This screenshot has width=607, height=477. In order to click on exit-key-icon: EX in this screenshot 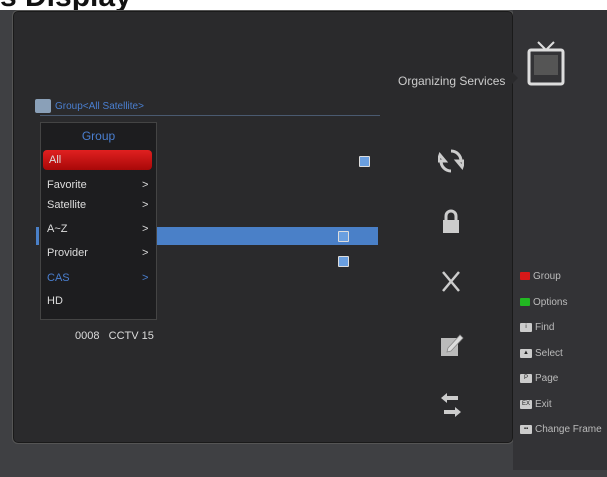, I will do `click(526, 404)`.